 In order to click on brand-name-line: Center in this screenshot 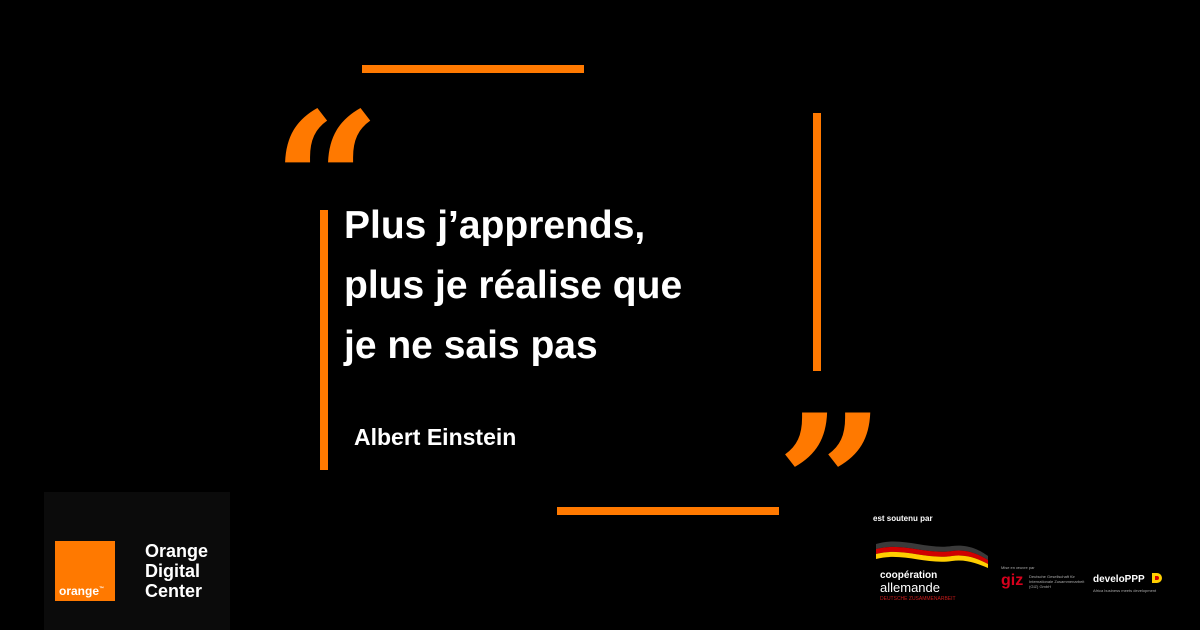, I will do `click(174, 591)`.